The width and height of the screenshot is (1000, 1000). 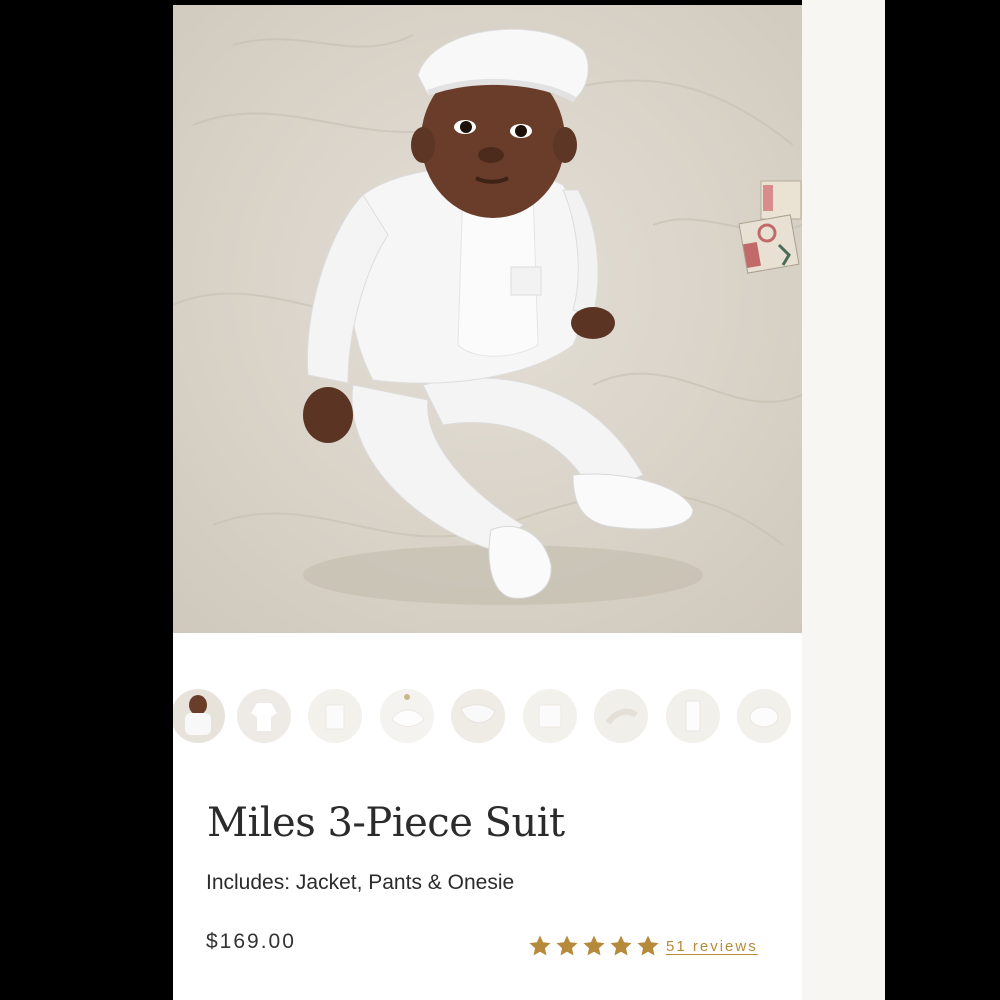 I want to click on product-includes: Includes: Jacket, Pants & Onesie, so click(x=360, y=882).